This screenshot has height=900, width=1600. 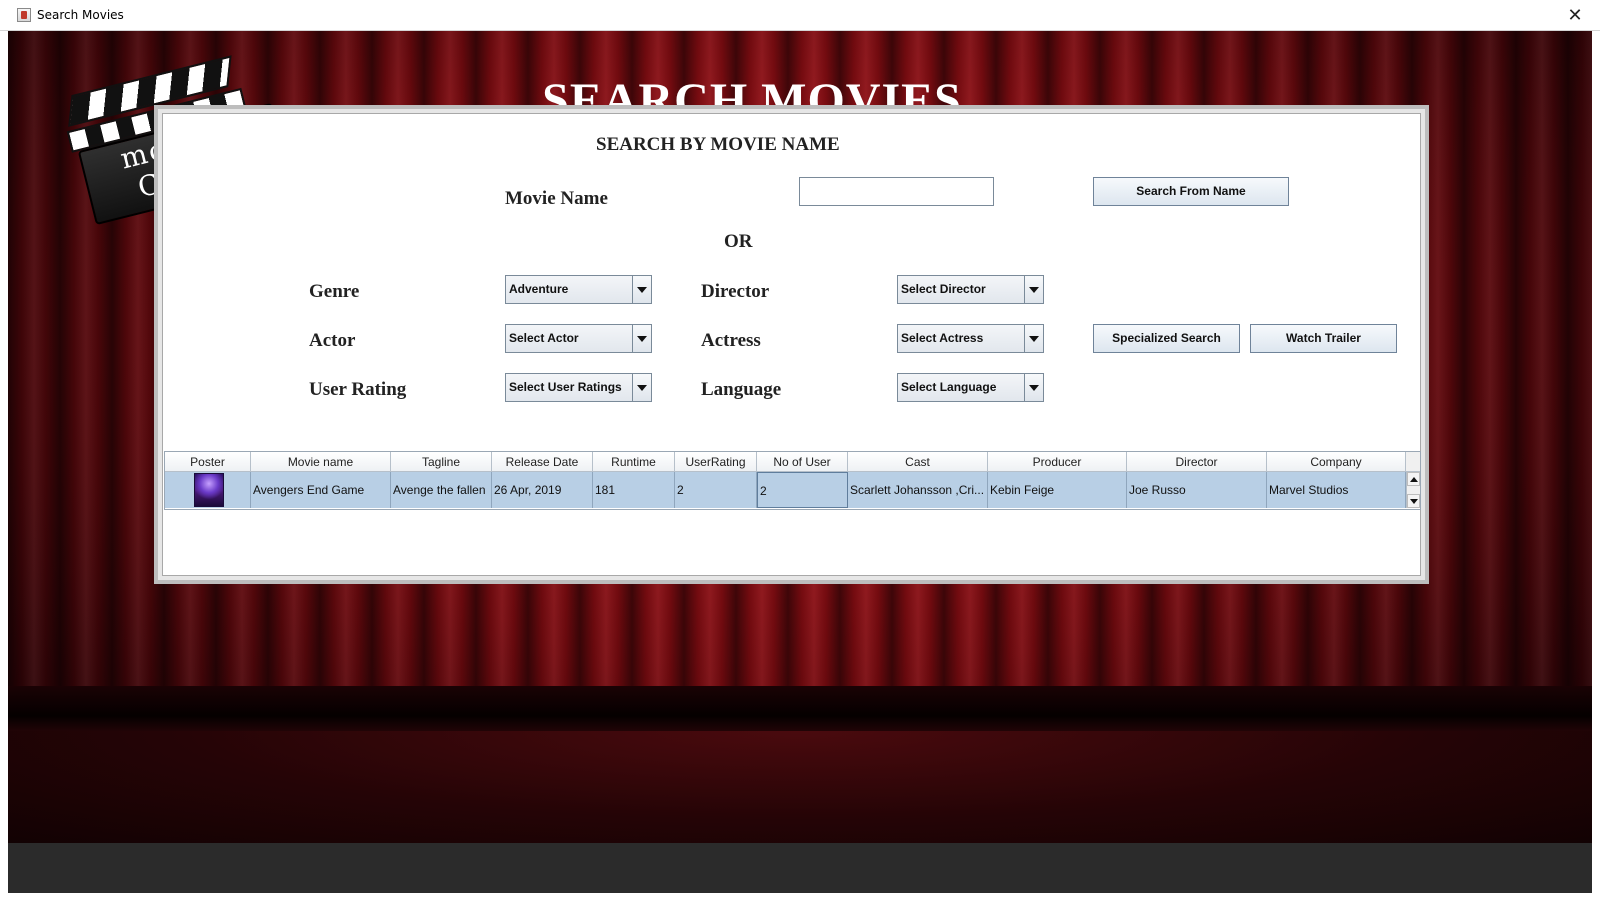 I want to click on actress-dropdown-value: Select Actress, so click(x=942, y=338).